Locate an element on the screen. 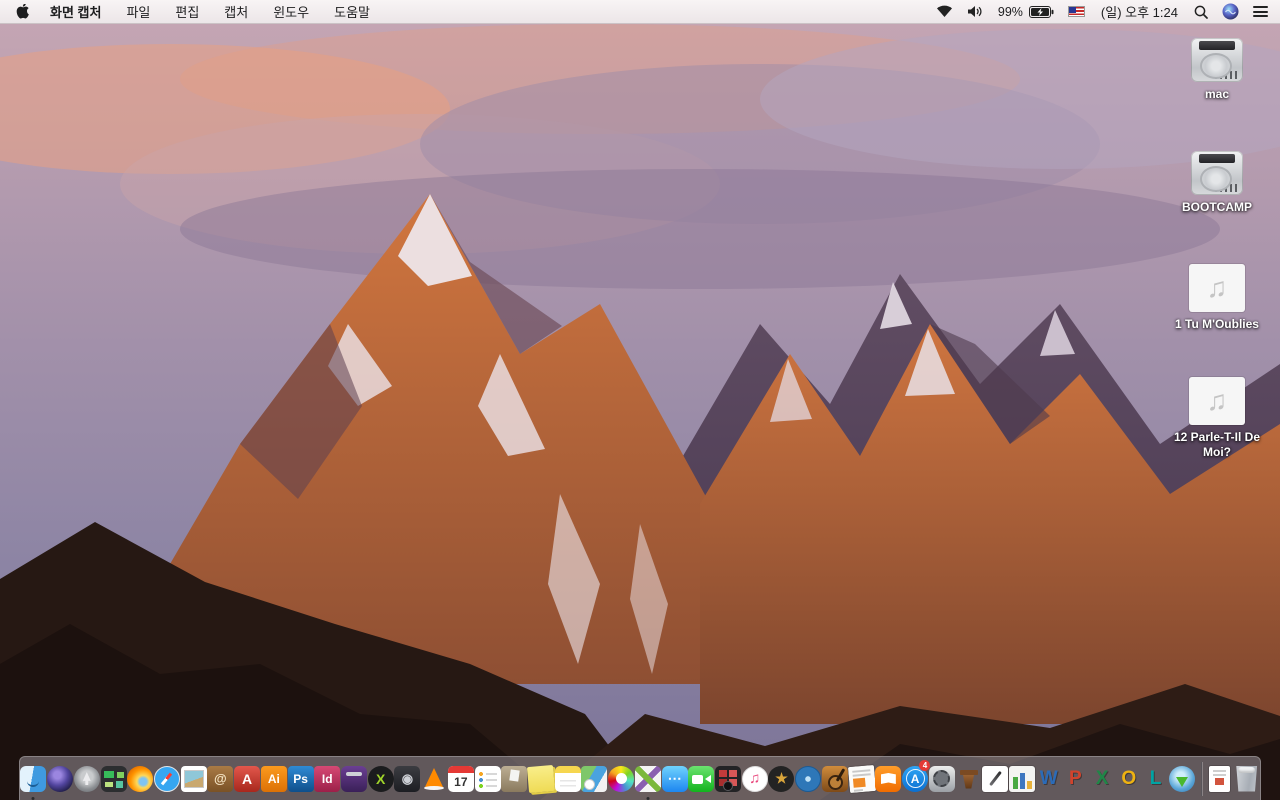  numbers-app-icon is located at coordinates (1021, 778).